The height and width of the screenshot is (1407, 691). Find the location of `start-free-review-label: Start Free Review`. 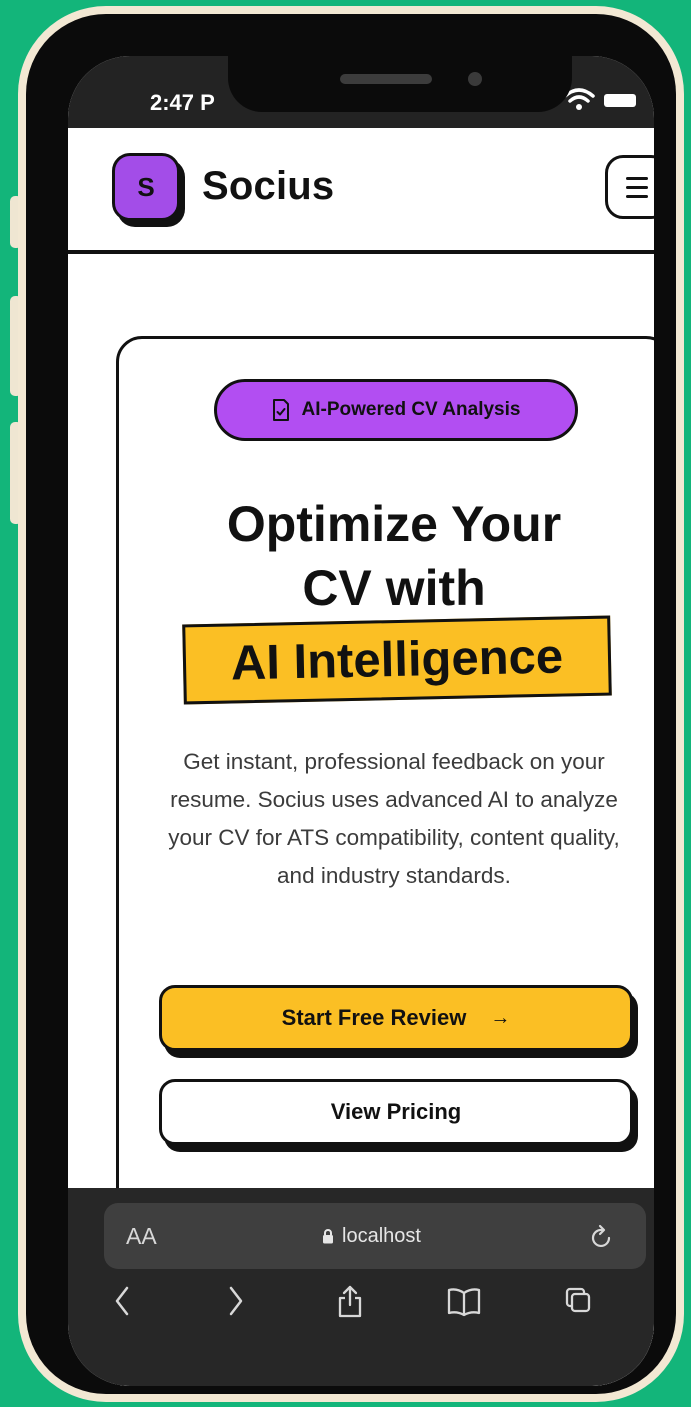

start-free-review-label: Start Free Review is located at coordinates (374, 1017).